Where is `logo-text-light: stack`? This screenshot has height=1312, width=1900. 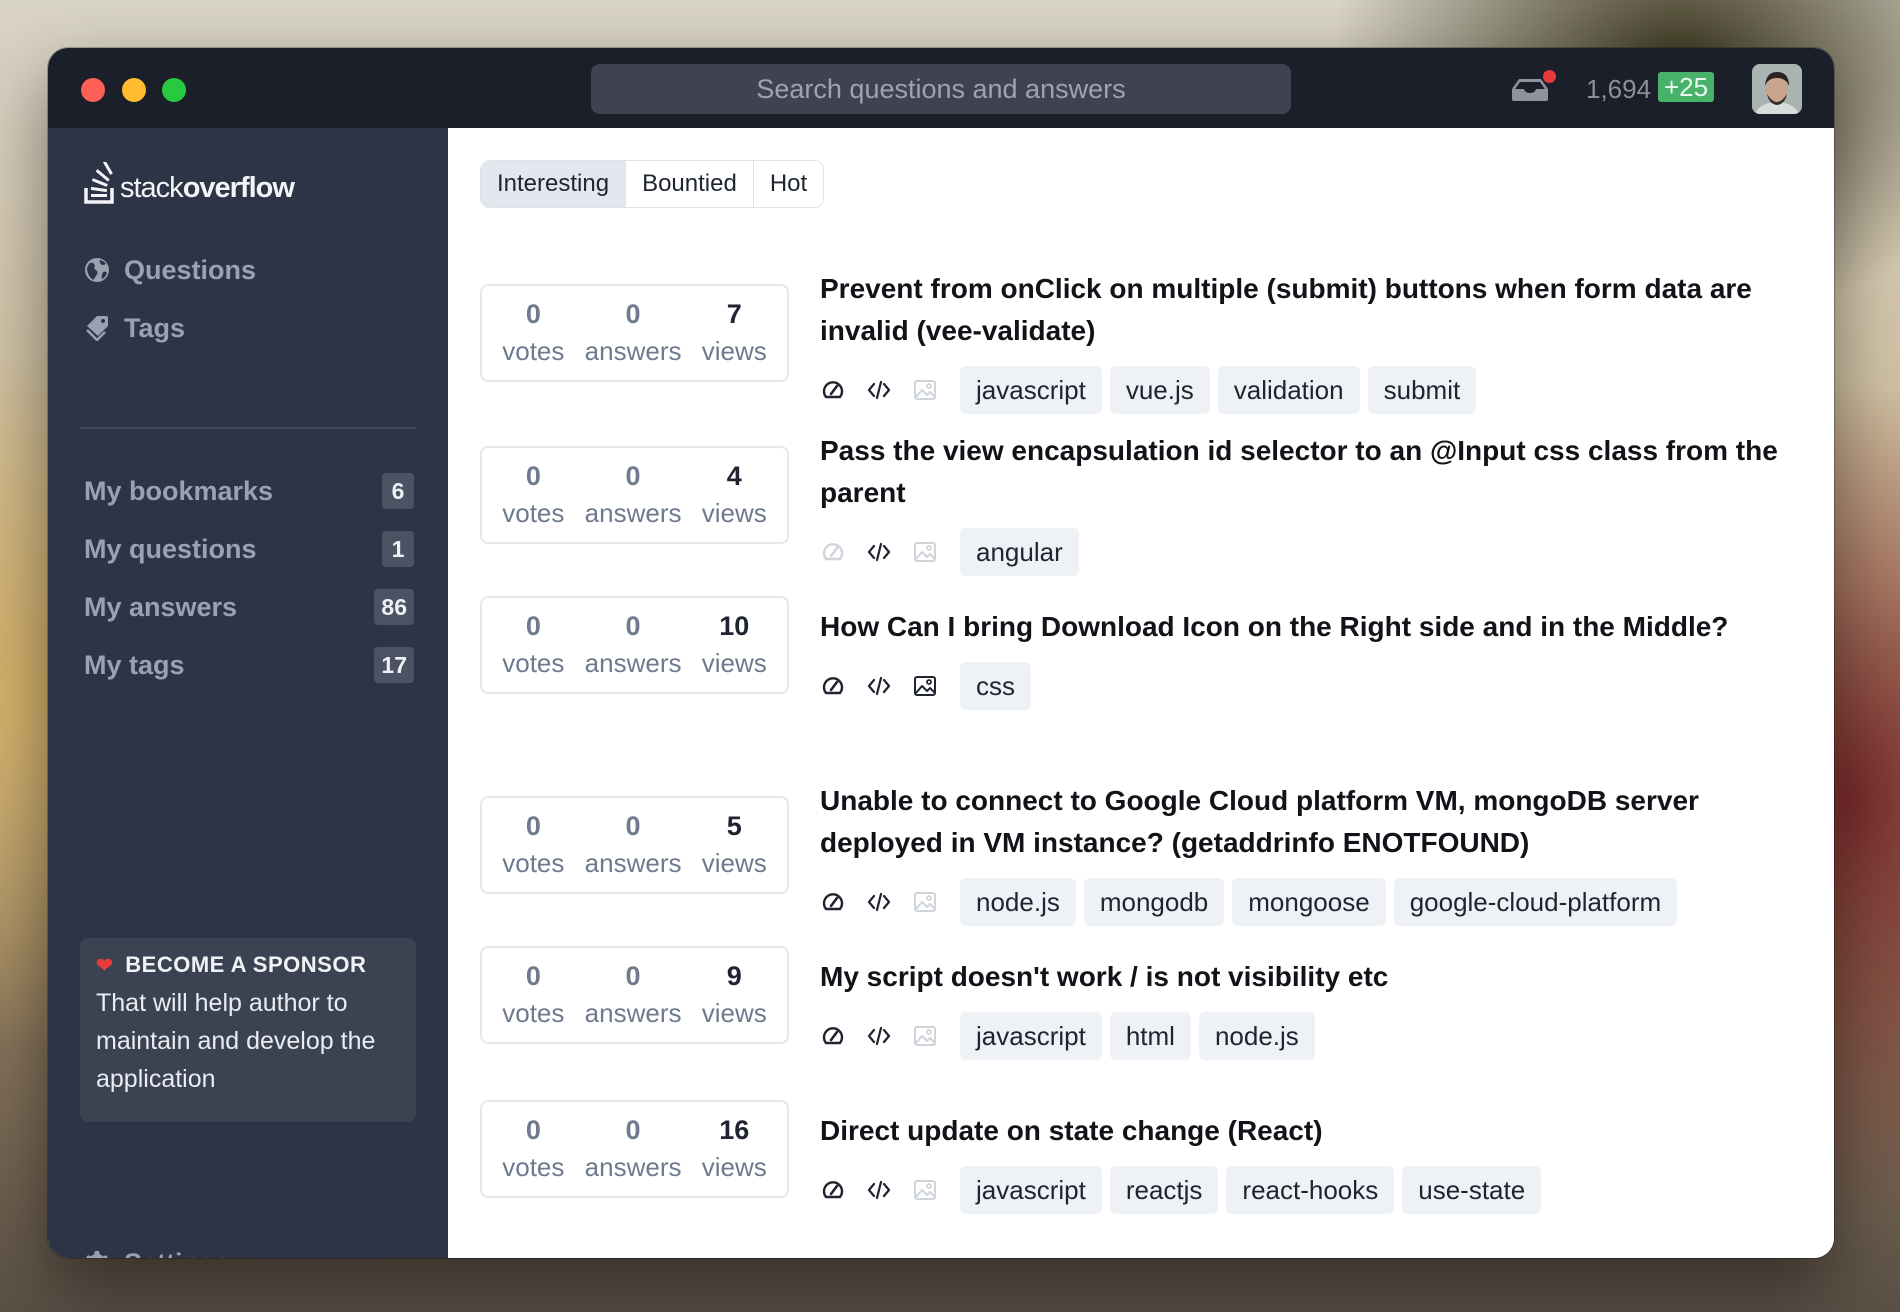
logo-text-light: stack is located at coordinates (152, 188).